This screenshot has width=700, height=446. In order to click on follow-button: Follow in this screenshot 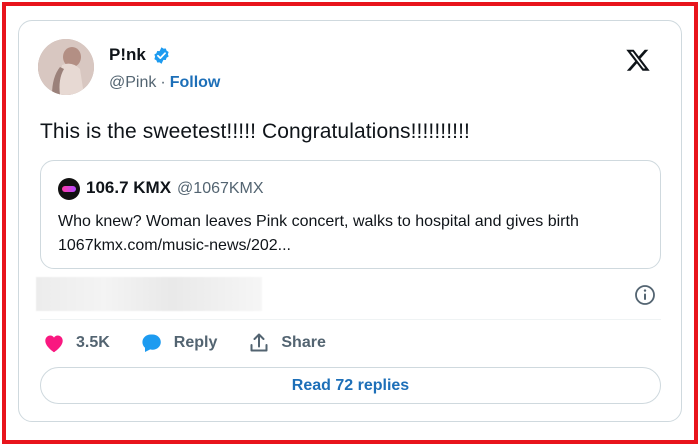, I will do `click(195, 83)`.